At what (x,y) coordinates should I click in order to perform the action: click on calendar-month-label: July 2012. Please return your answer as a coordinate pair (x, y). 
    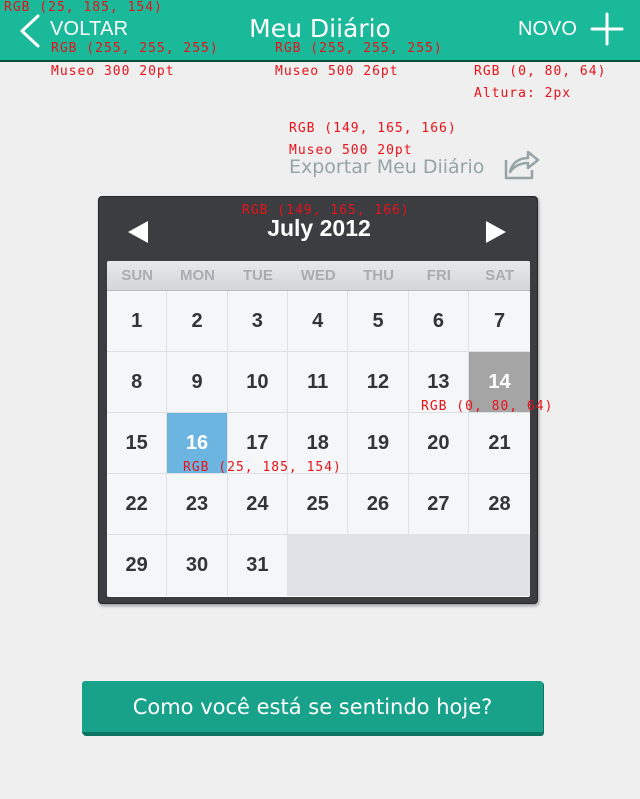
    Looking at the image, I should click on (319, 228).